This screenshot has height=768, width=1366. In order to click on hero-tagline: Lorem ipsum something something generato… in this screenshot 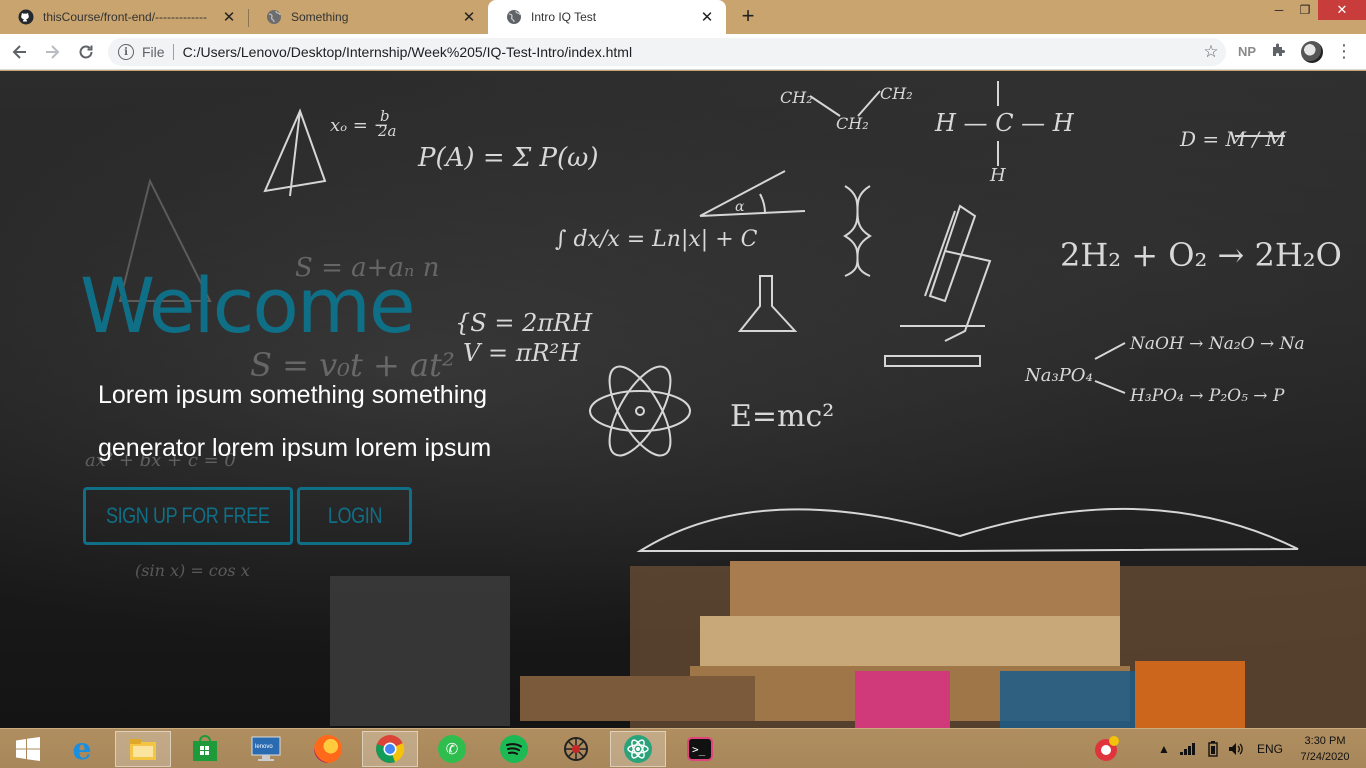, I will do `click(295, 421)`.